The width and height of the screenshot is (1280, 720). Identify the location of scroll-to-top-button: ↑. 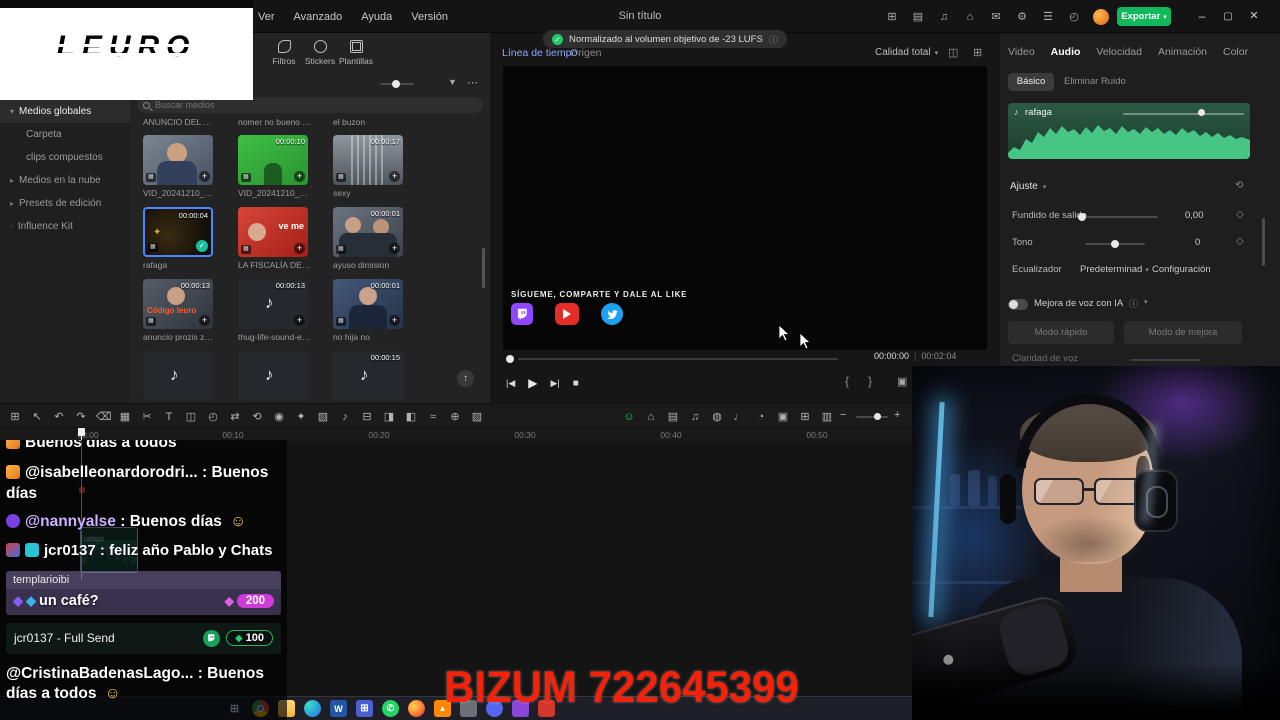
(465, 378).